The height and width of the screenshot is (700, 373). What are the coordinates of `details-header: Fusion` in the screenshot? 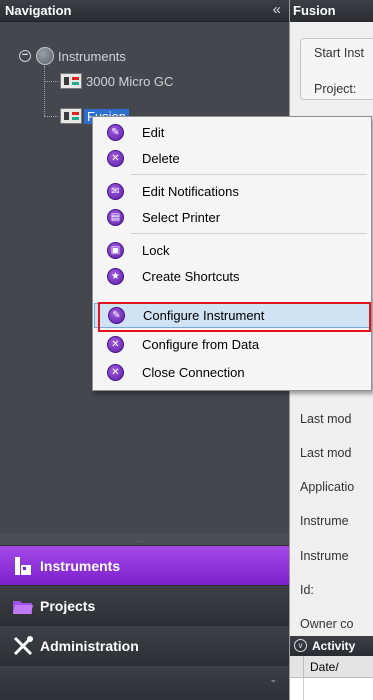 It's located at (331, 11).